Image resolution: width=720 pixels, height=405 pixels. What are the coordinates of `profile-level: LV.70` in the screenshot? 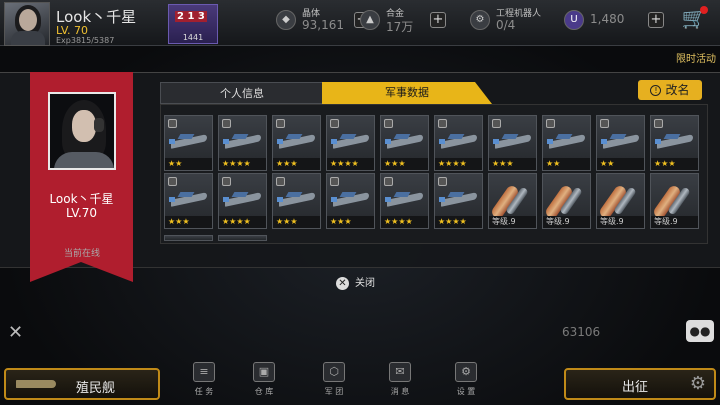 It's located at (81, 213).